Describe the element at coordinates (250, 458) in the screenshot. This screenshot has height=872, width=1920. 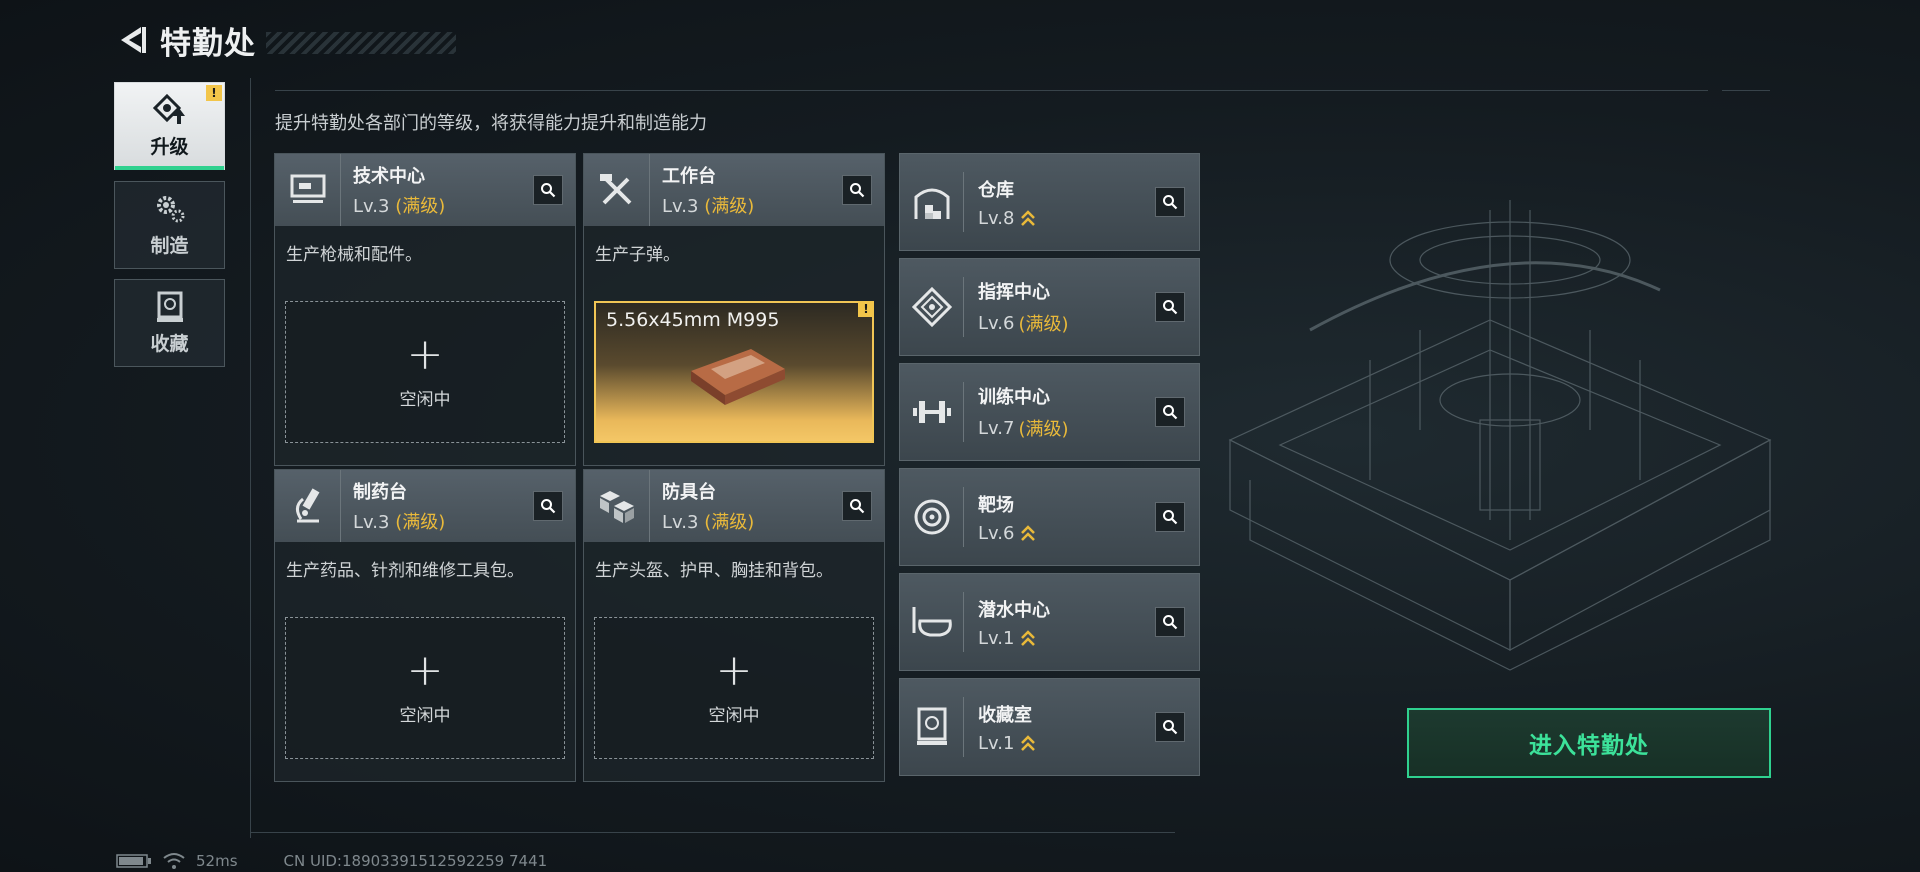
I see `left-vertical-line` at that location.